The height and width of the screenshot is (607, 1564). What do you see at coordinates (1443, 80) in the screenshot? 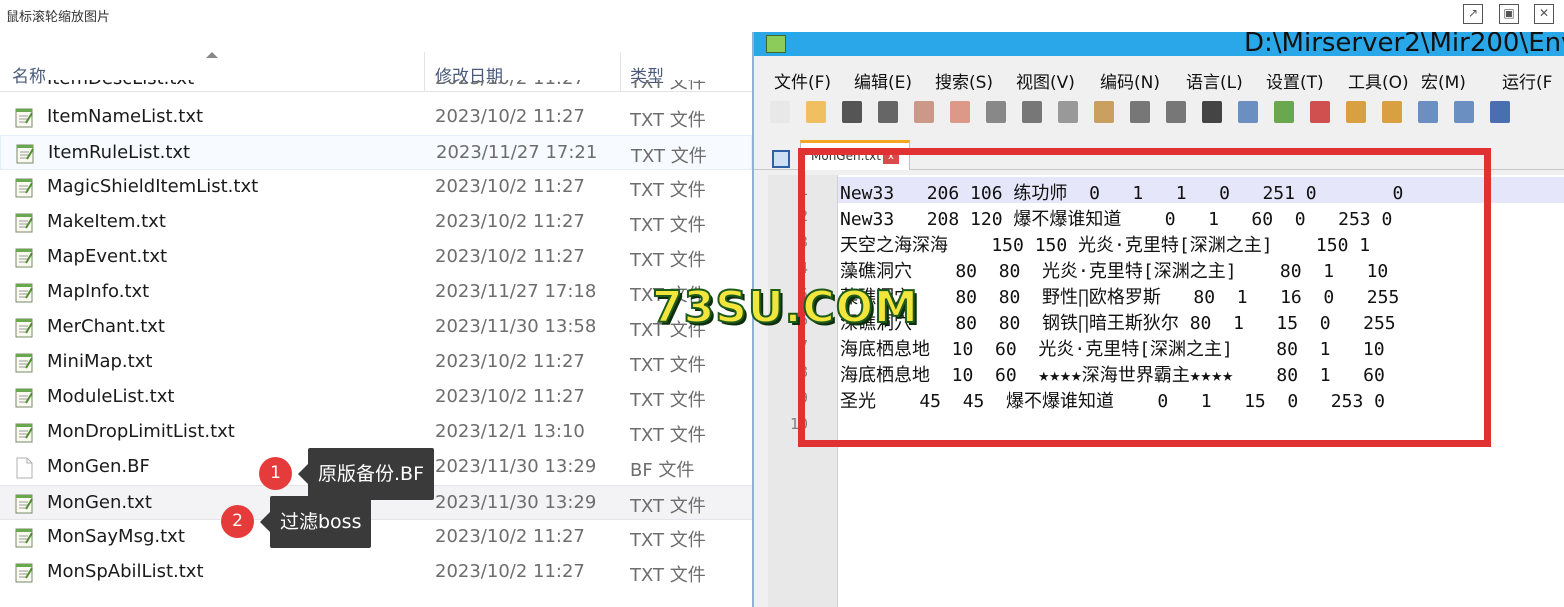
I see `menu-item: 宏(M)` at bounding box center [1443, 80].